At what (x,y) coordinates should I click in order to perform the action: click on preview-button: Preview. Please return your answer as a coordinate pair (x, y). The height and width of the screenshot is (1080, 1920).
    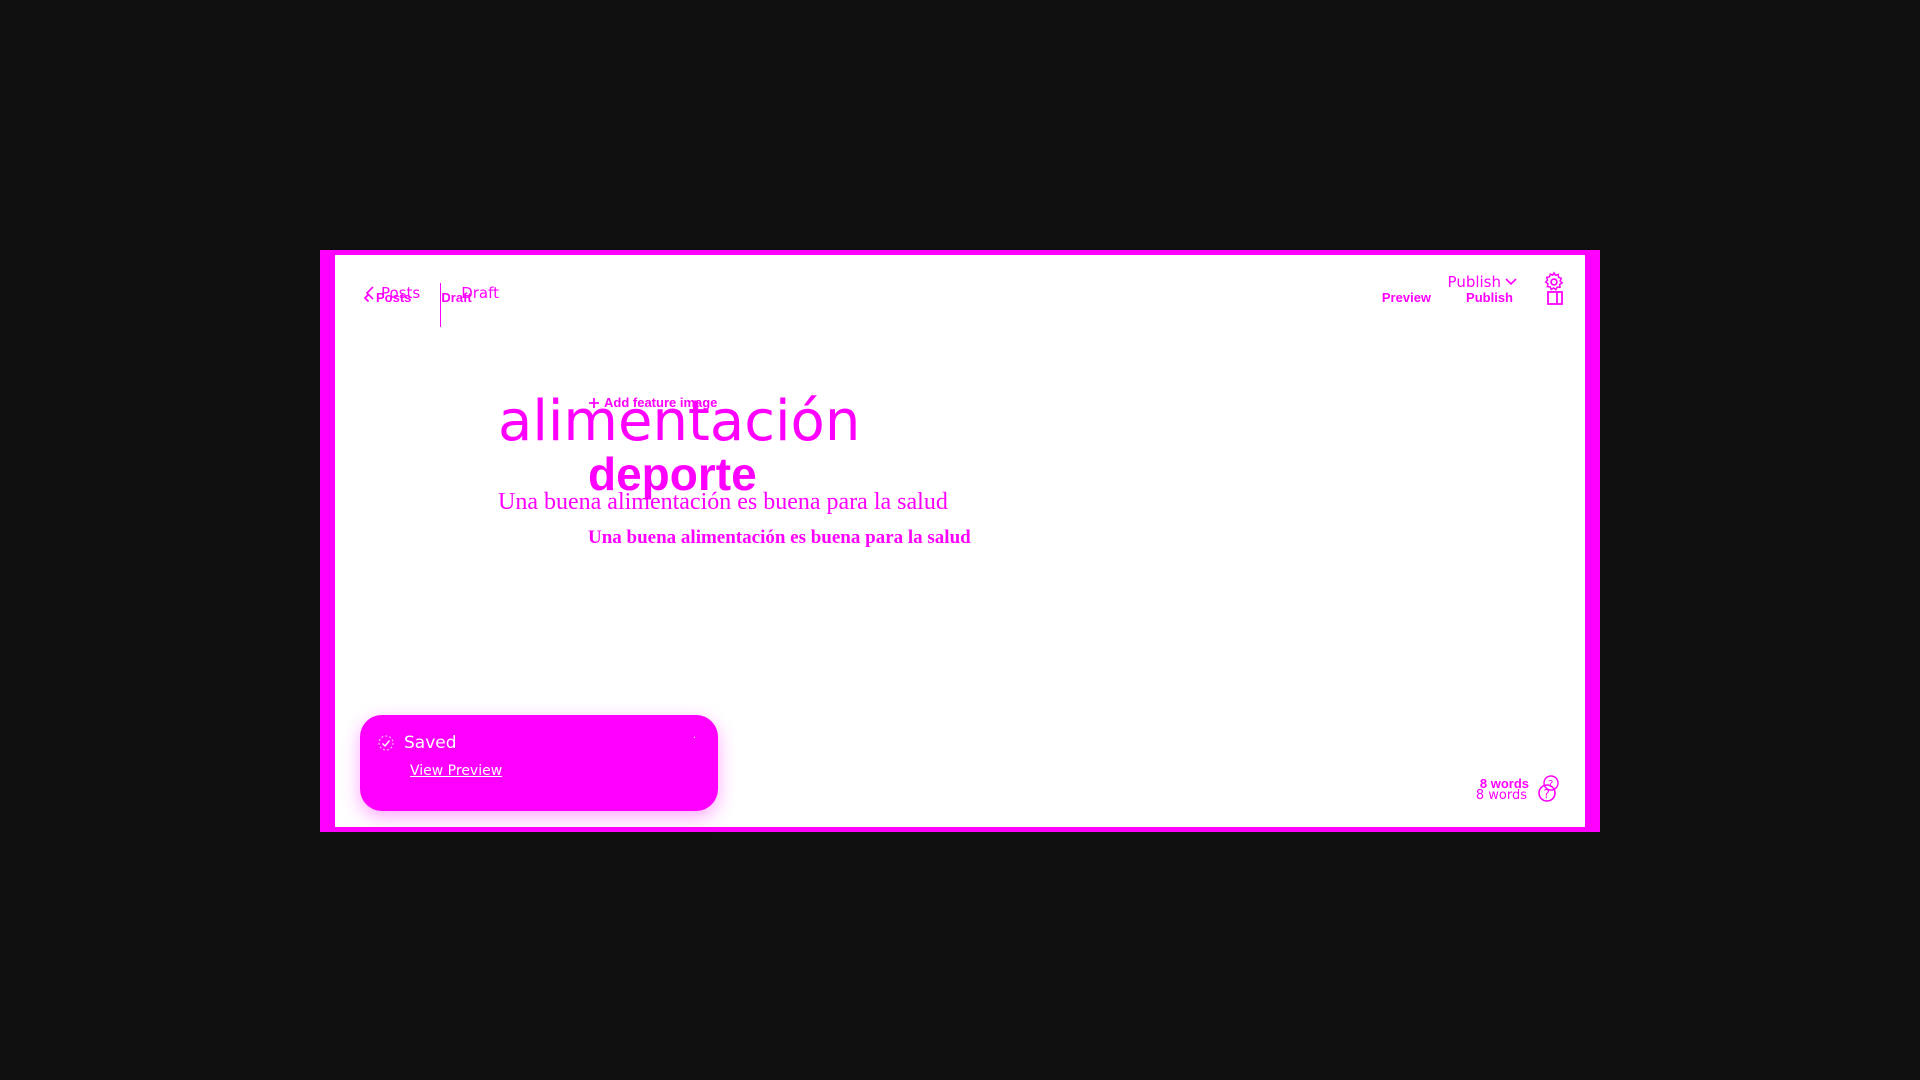
    Looking at the image, I should click on (1406, 297).